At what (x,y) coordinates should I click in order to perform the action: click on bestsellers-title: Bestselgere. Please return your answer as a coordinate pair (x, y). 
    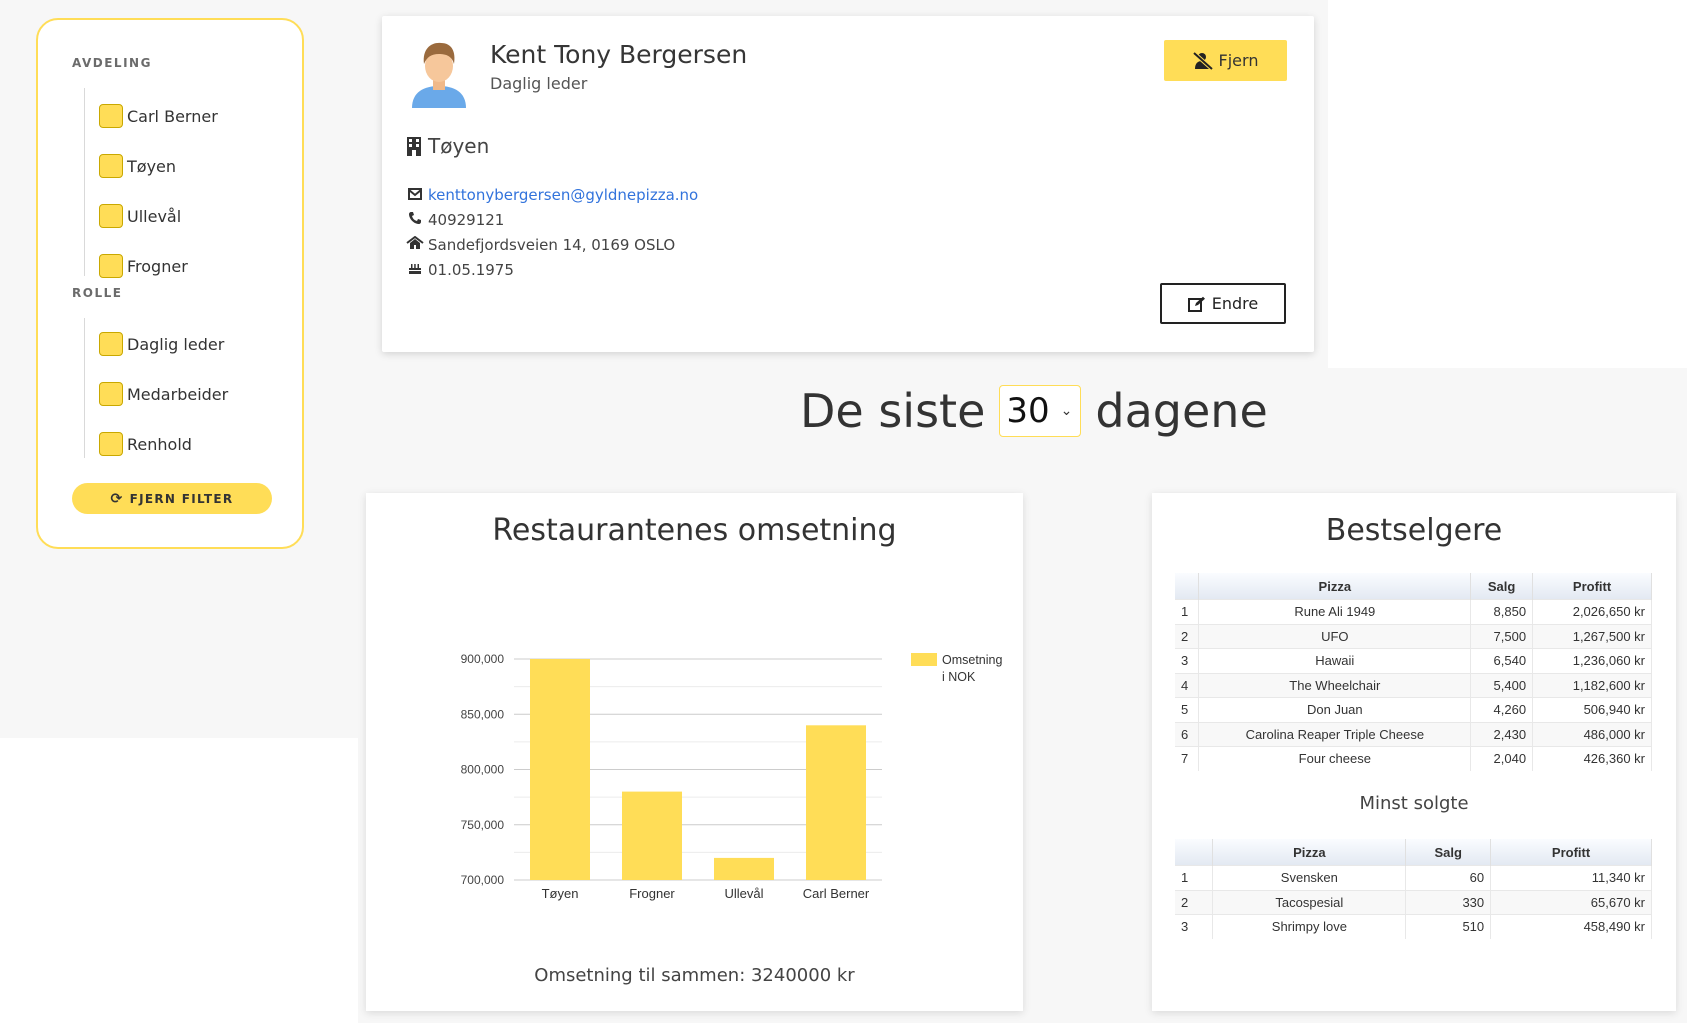
    Looking at the image, I should click on (1414, 530).